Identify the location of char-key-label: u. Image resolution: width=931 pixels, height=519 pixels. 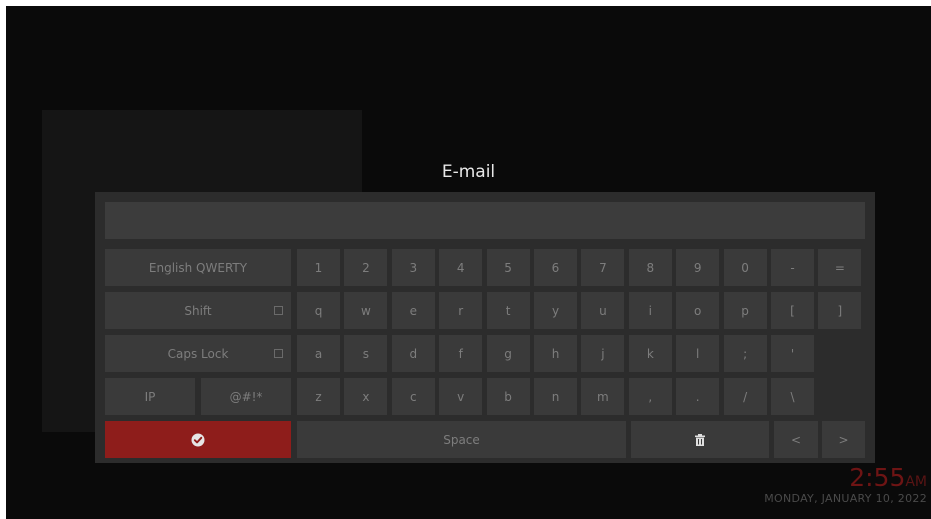
(603, 310).